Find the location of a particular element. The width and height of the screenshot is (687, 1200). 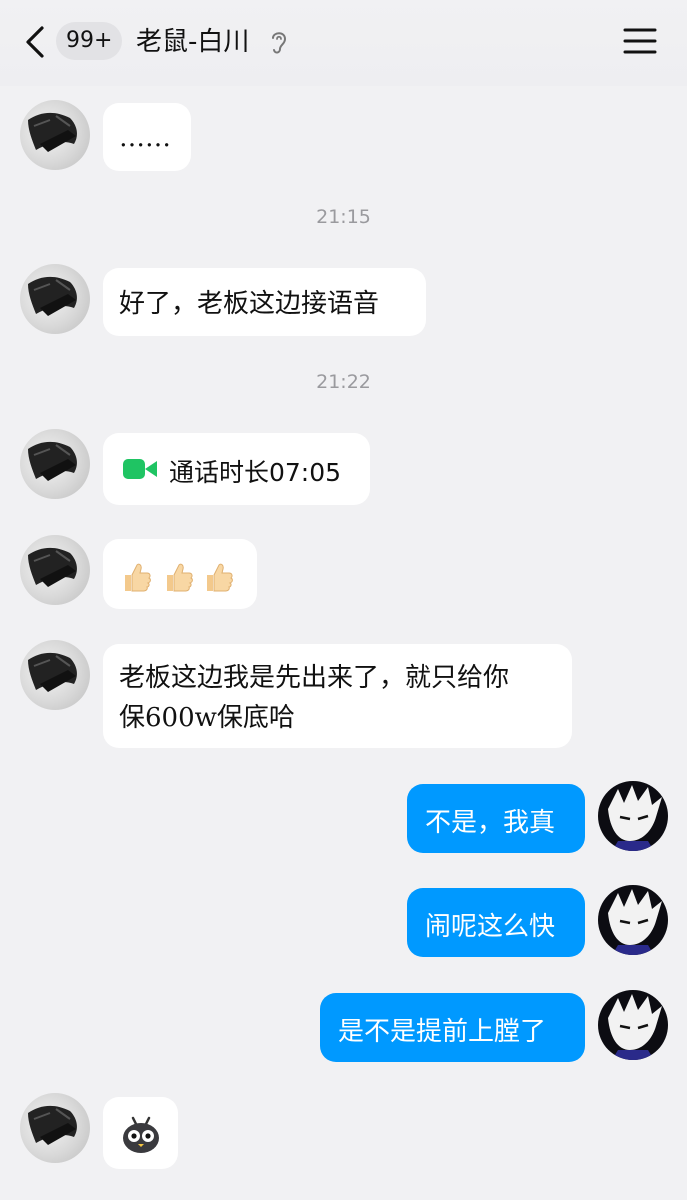

message-text: 不是，我真 is located at coordinates (490, 823).